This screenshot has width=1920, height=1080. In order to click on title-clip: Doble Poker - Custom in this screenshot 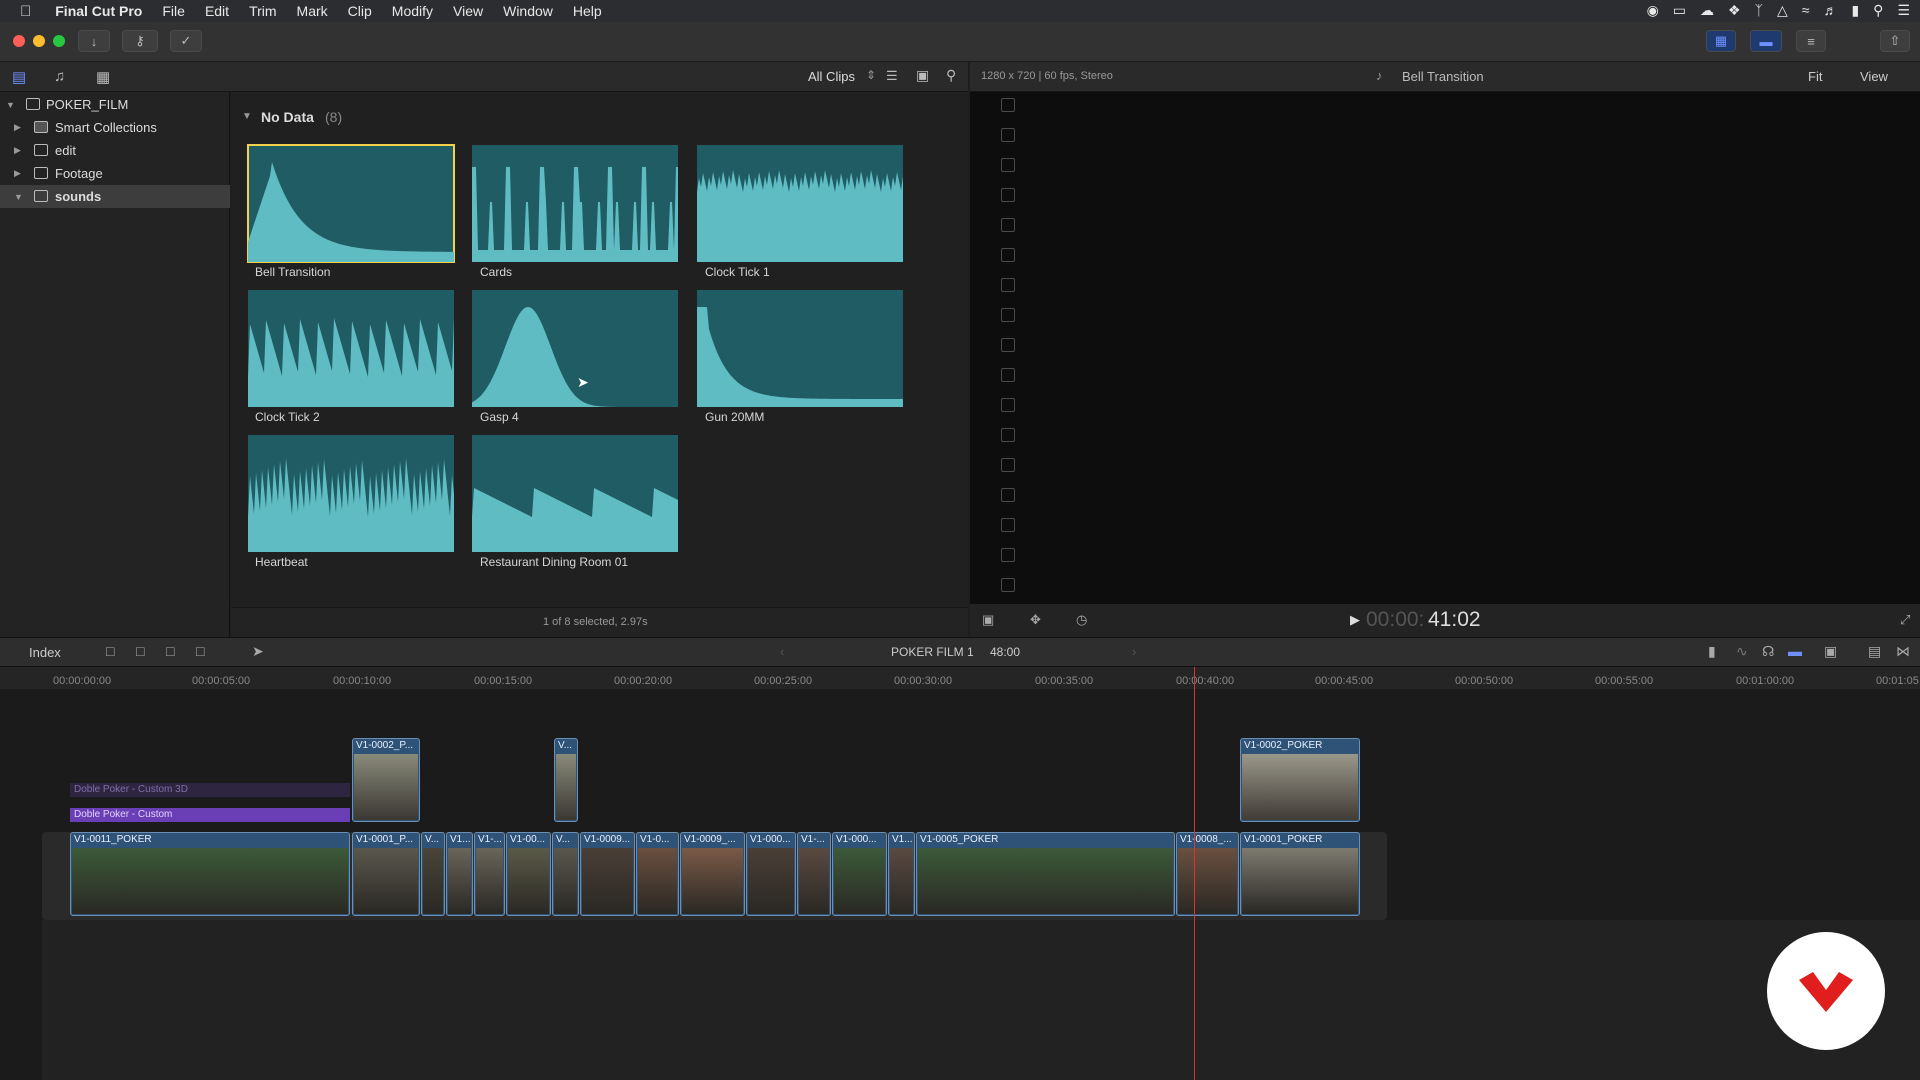, I will do `click(210, 815)`.